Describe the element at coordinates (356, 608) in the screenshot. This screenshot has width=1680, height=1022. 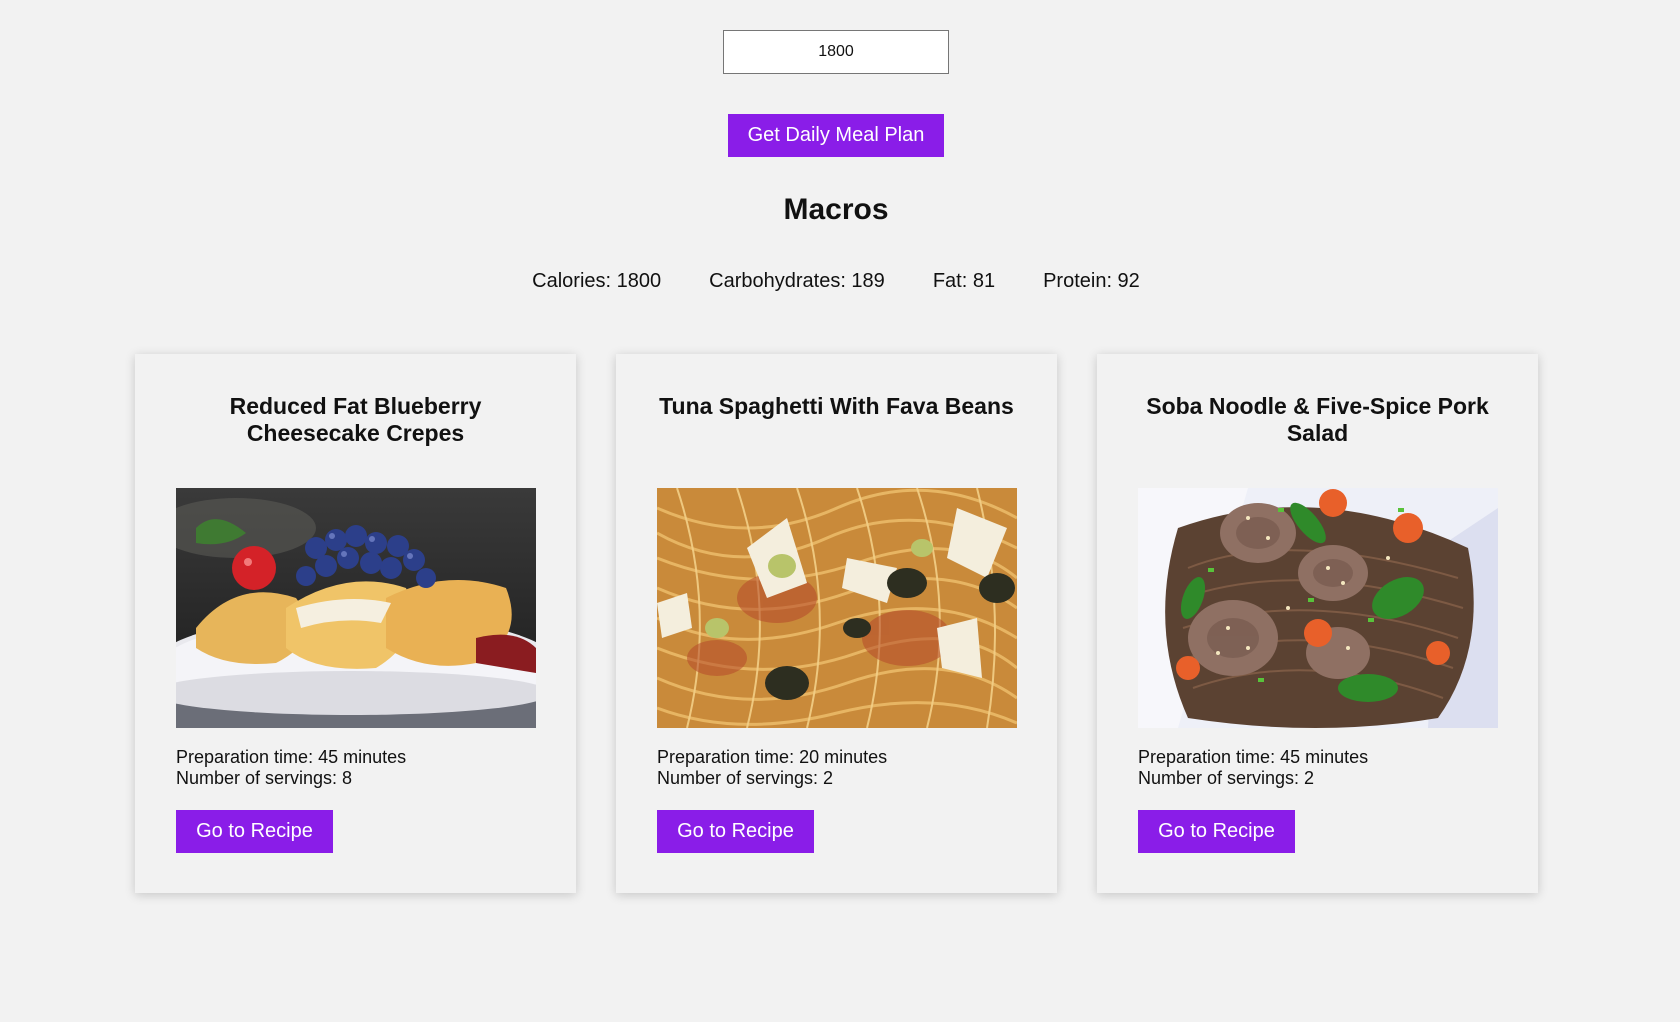
I see `meal-image-crepes` at that location.